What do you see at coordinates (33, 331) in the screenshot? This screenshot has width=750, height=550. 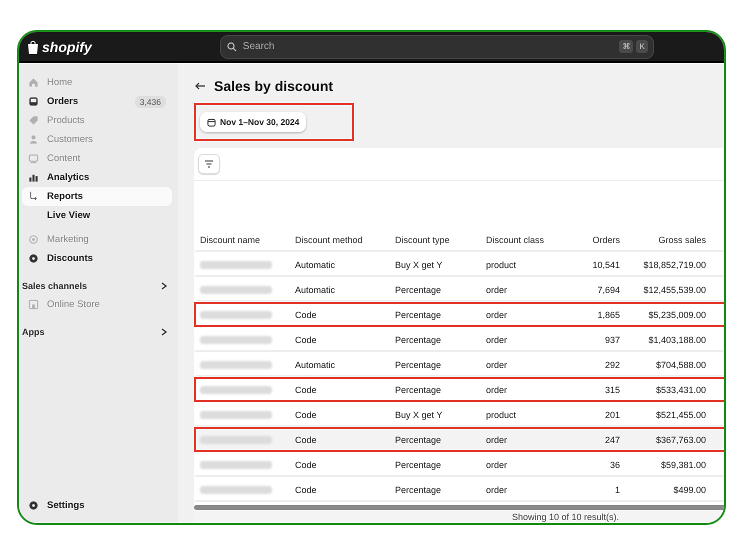 I see `section-heading: Apps` at bounding box center [33, 331].